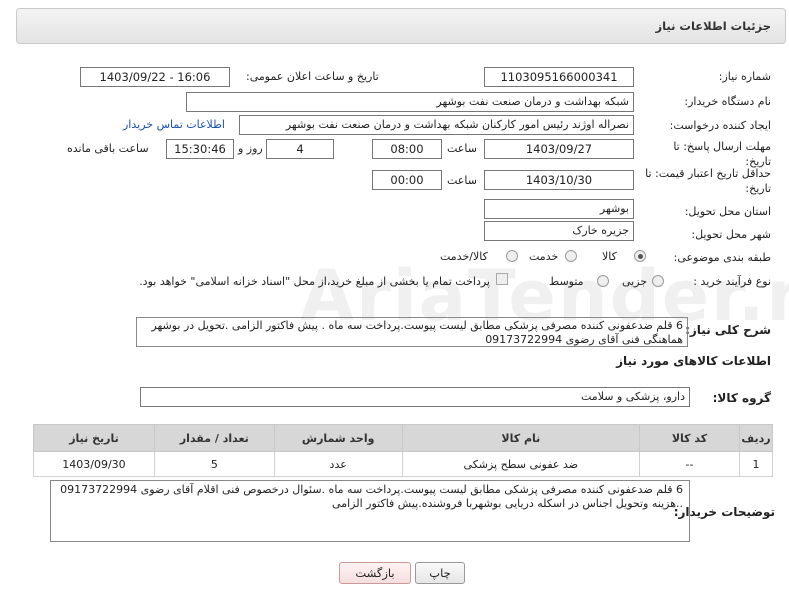 The height and width of the screenshot is (598, 789). What do you see at coordinates (690, 464) in the screenshot?
I see `cell-code: --` at bounding box center [690, 464].